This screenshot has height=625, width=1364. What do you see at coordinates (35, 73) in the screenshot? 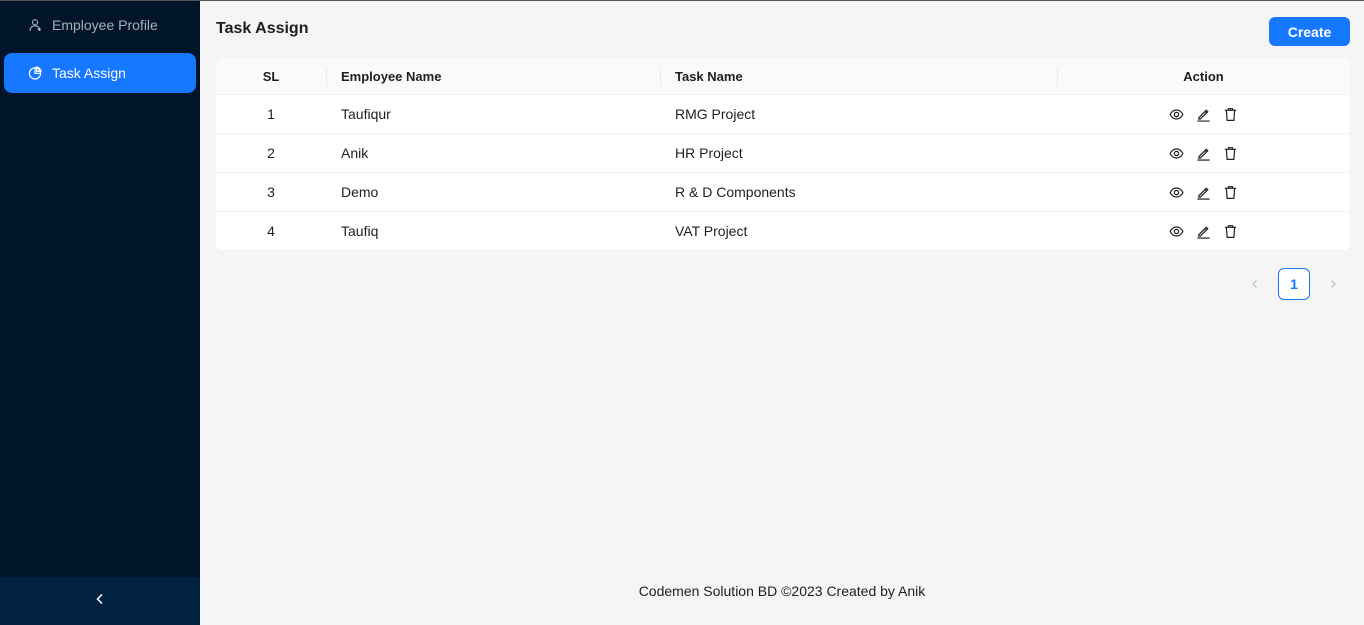
I see `pie-chart-icon` at bounding box center [35, 73].